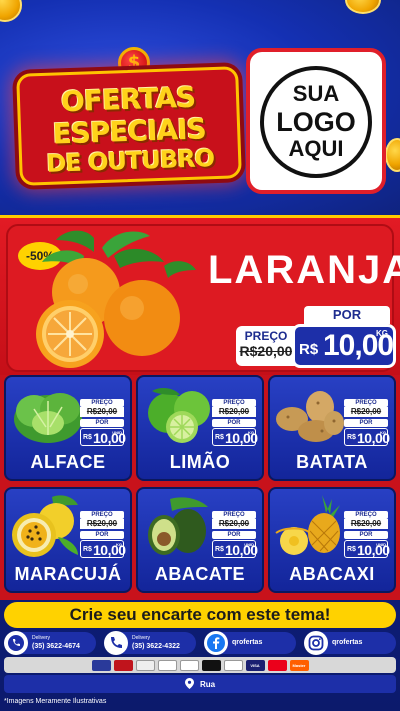 The image size is (400, 711). What do you see at coordinates (304, 270) in the screenshot?
I see `hero-product-name: LARANJA` at bounding box center [304, 270].